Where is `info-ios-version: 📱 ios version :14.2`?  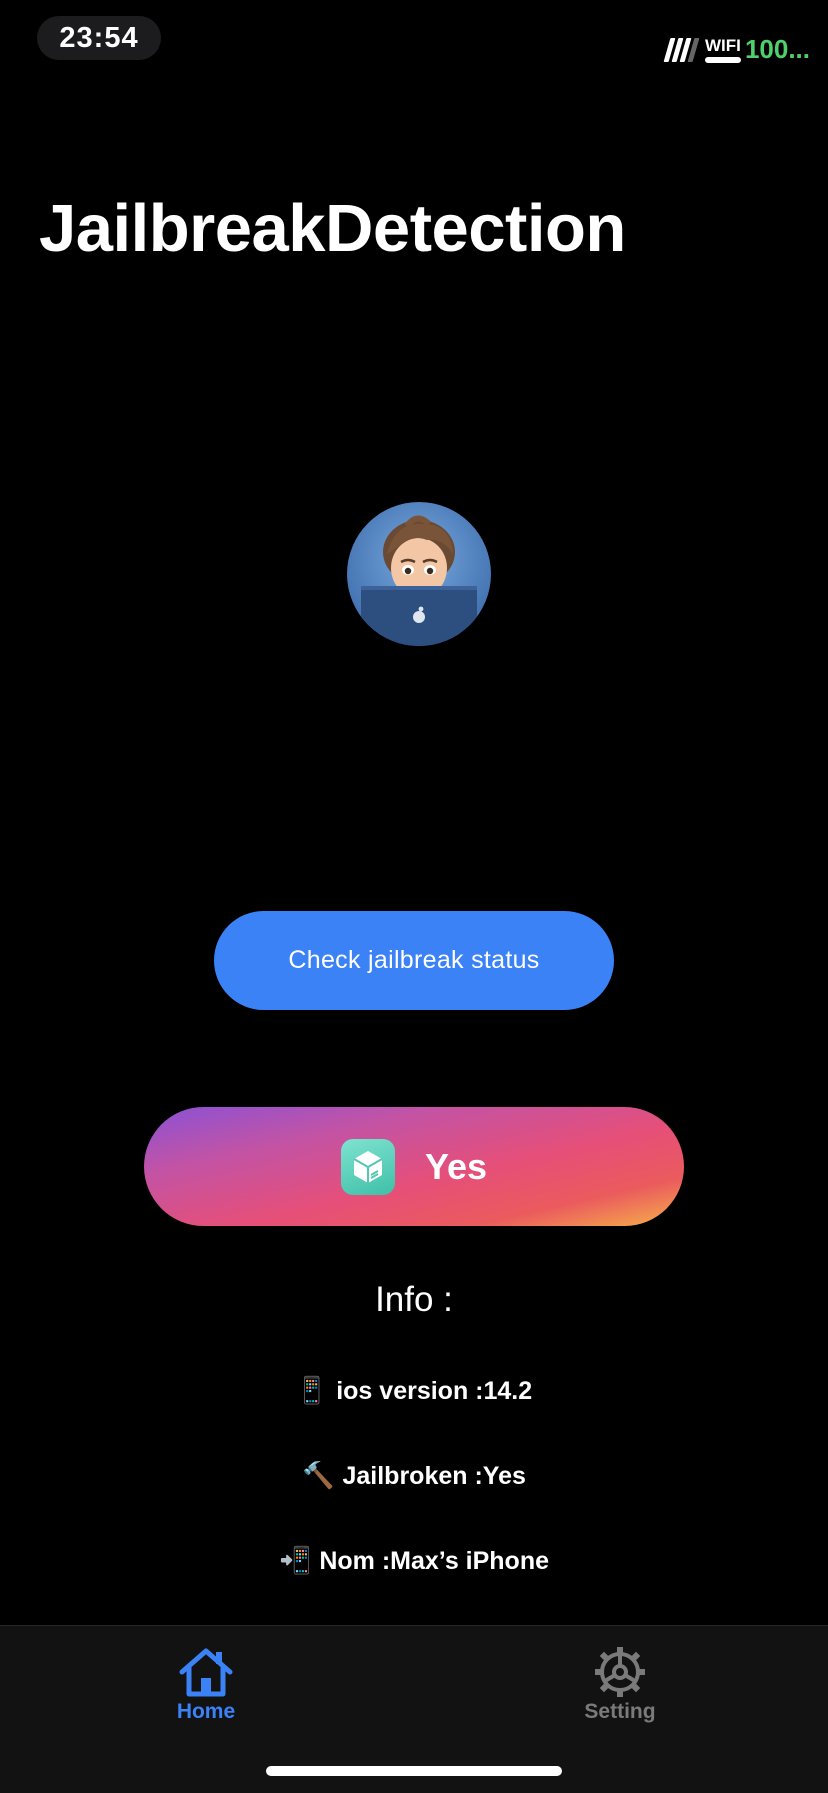 info-ios-version: 📱 ios version :14.2 is located at coordinates (414, 1391).